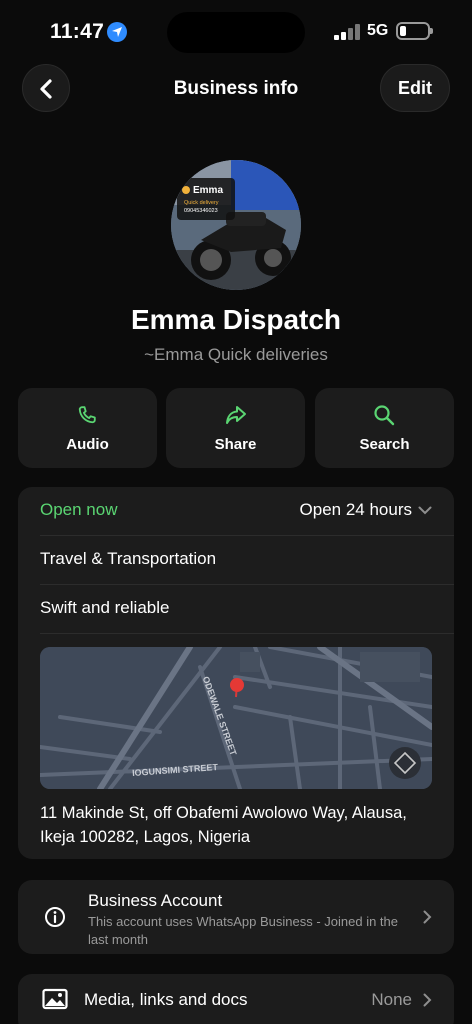 Image resolution: width=472 pixels, height=1024 pixels. I want to click on avatar-logo-sub: Quick delivery, so click(201, 203).